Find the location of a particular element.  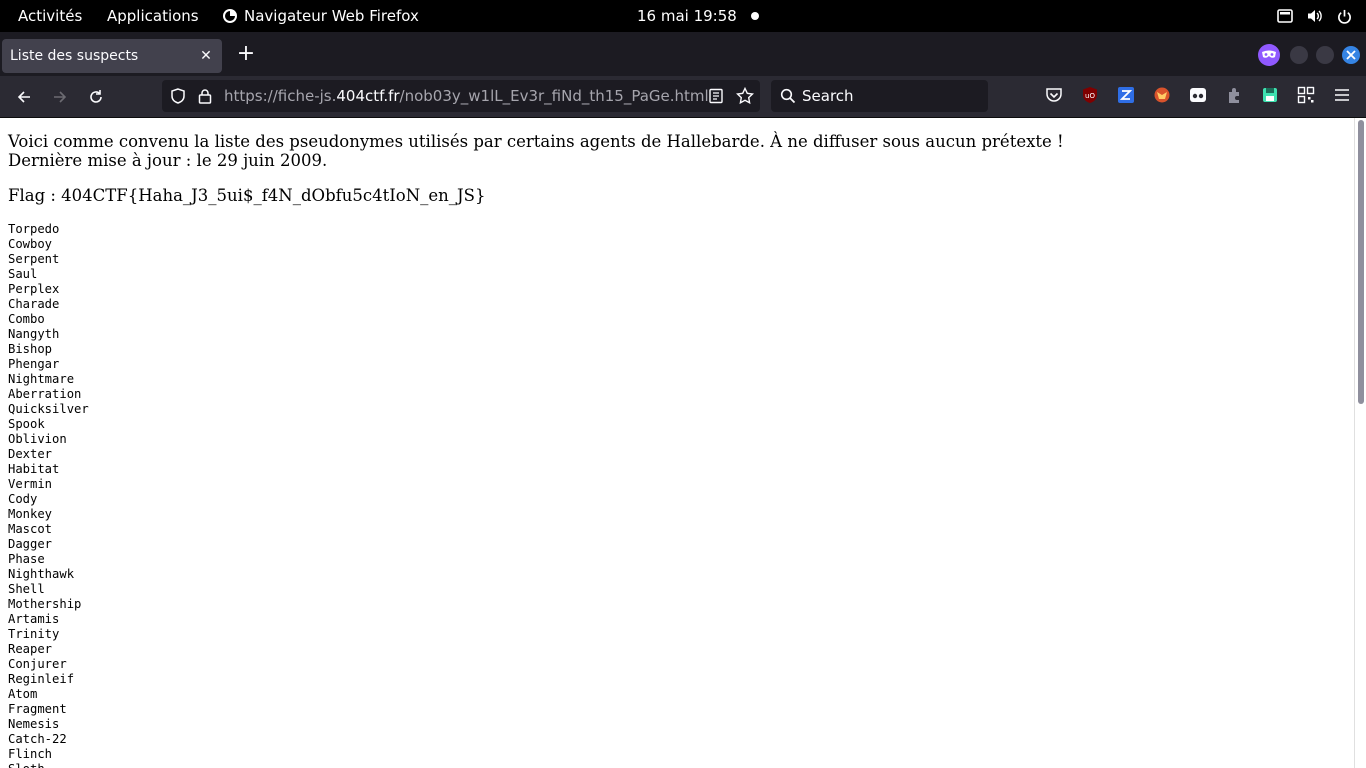

pseudonym-item: Trinity is located at coordinates (34, 634).